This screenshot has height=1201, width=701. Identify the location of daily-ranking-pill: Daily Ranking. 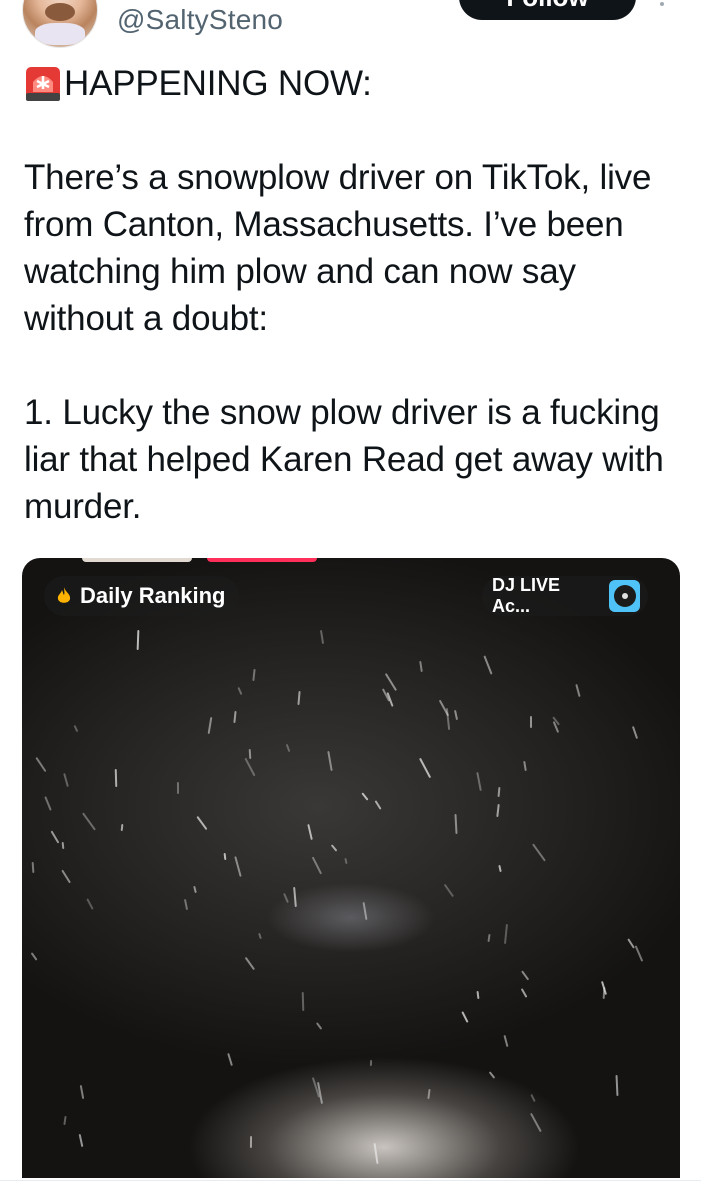
(142, 596).